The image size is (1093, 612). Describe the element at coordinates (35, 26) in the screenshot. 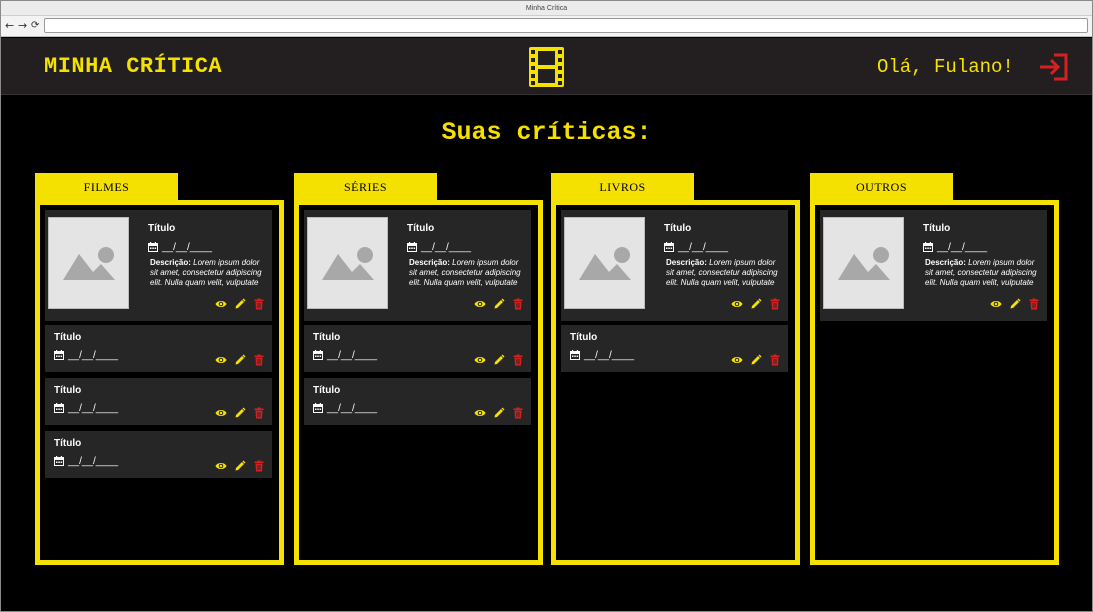

I see `reload-icon: ⟳` at that location.